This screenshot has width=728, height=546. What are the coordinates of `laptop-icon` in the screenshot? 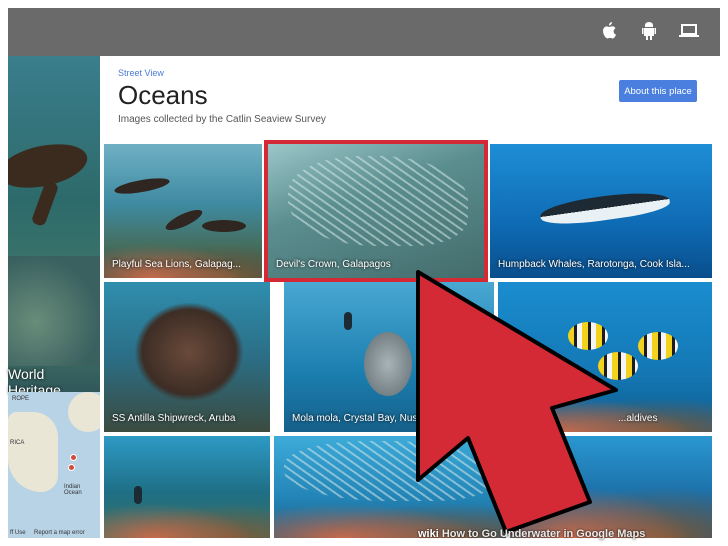 It's located at (689, 31).